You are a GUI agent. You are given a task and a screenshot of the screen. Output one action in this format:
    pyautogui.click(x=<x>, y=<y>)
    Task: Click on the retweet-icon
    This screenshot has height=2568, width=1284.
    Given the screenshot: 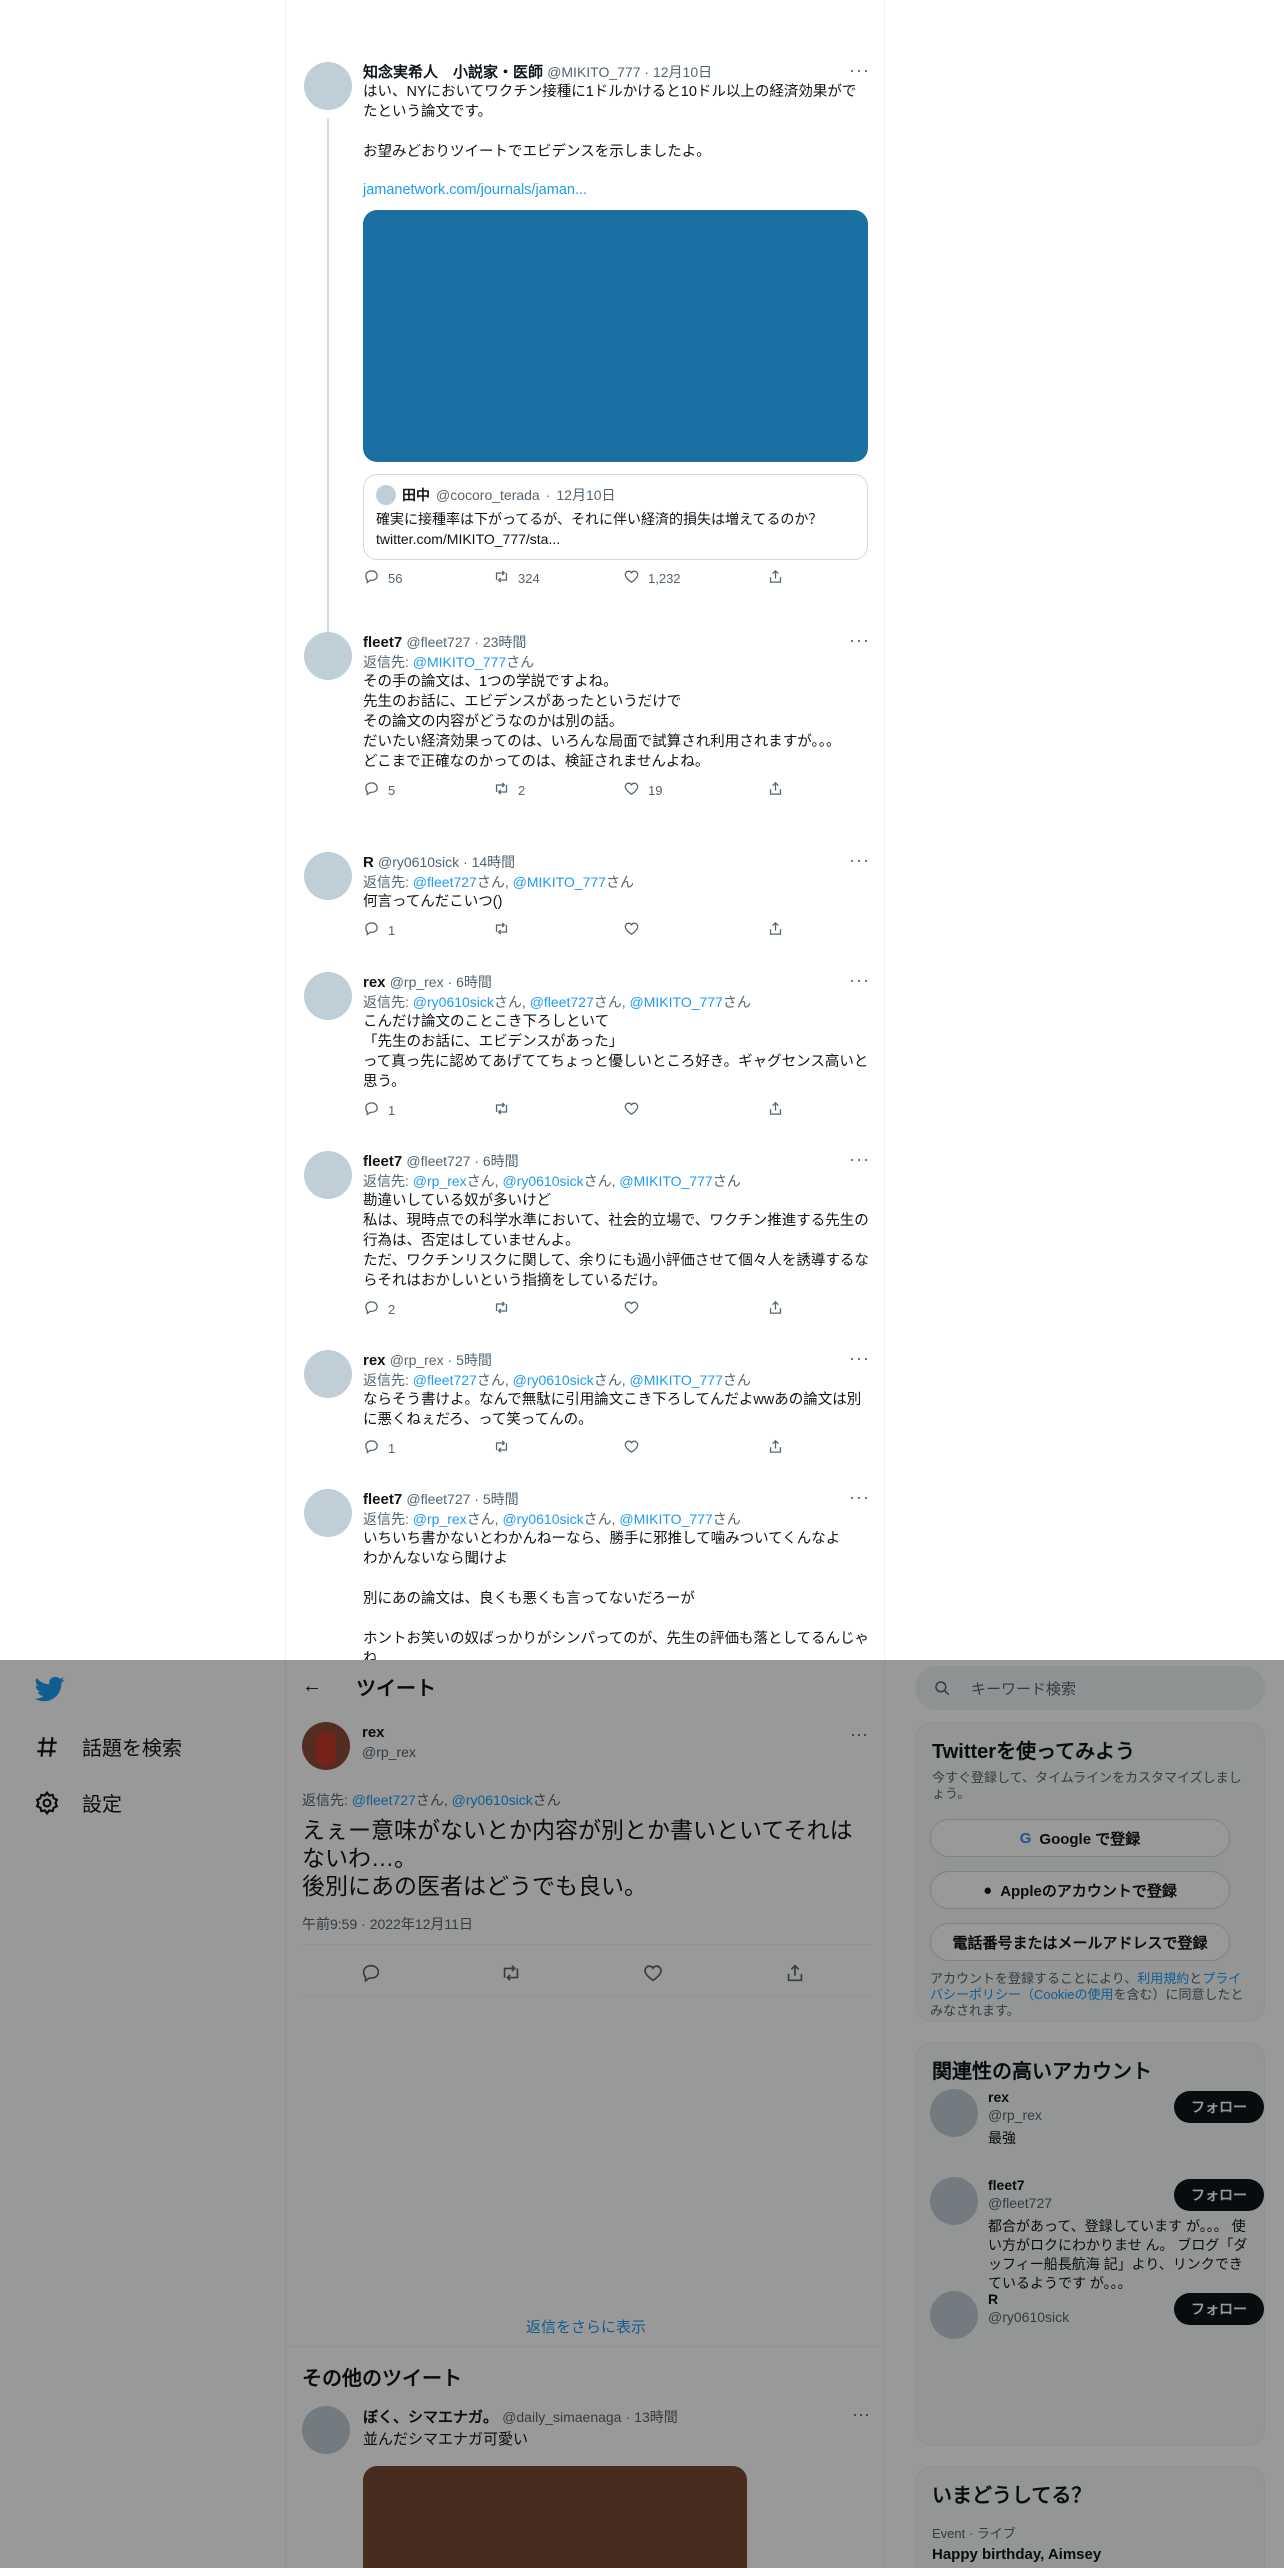 What is the action you would take?
    pyautogui.click(x=511, y=1975)
    